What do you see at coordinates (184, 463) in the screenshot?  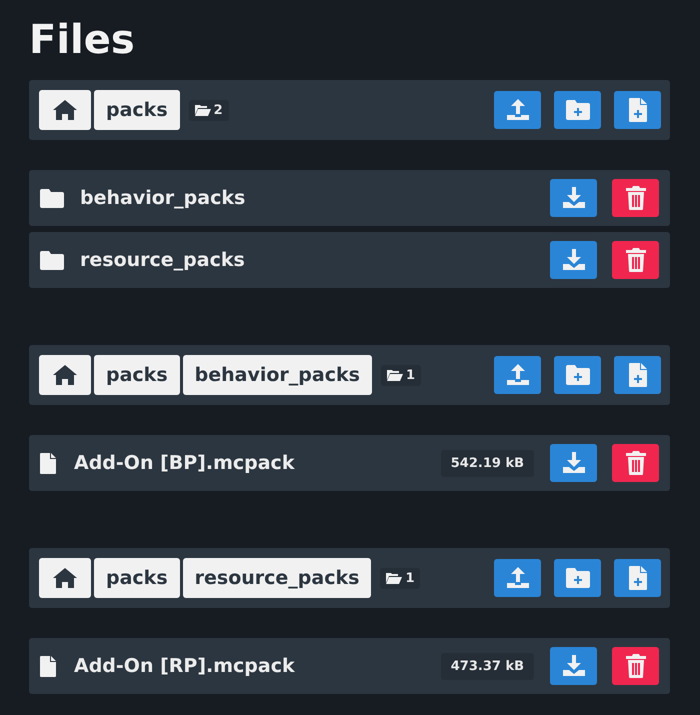 I see `file-name: Add-On [BP].mcpack` at bounding box center [184, 463].